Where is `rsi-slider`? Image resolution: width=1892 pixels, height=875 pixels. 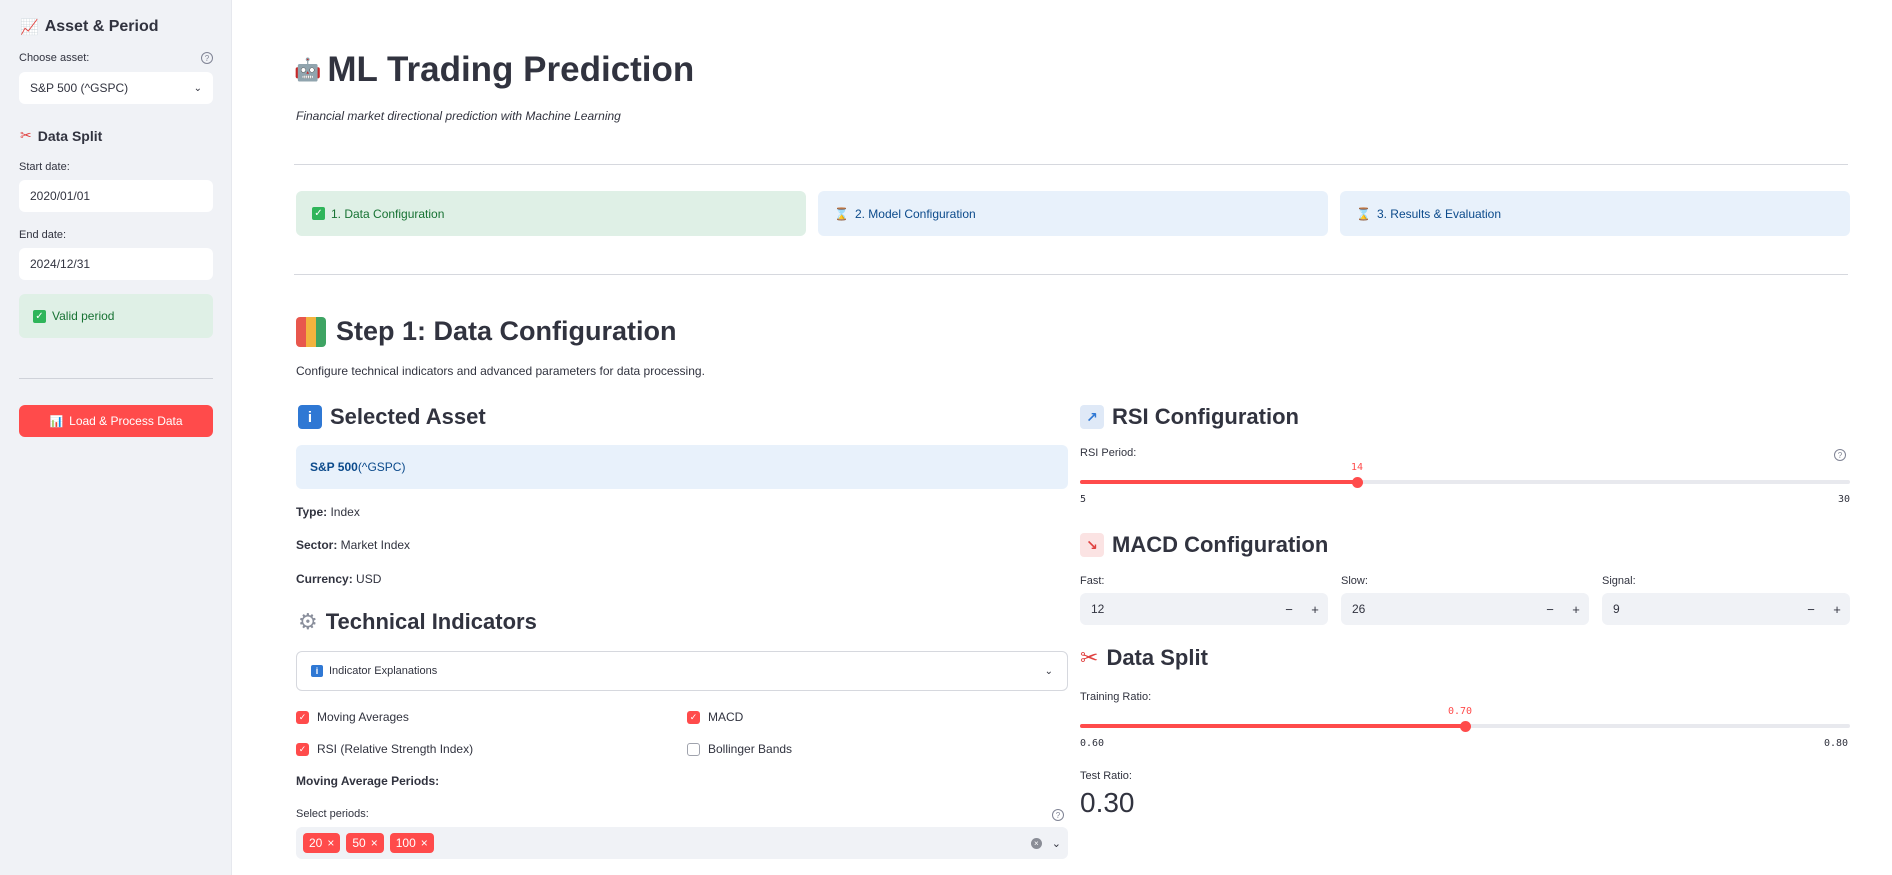
rsi-slider is located at coordinates (1465, 482).